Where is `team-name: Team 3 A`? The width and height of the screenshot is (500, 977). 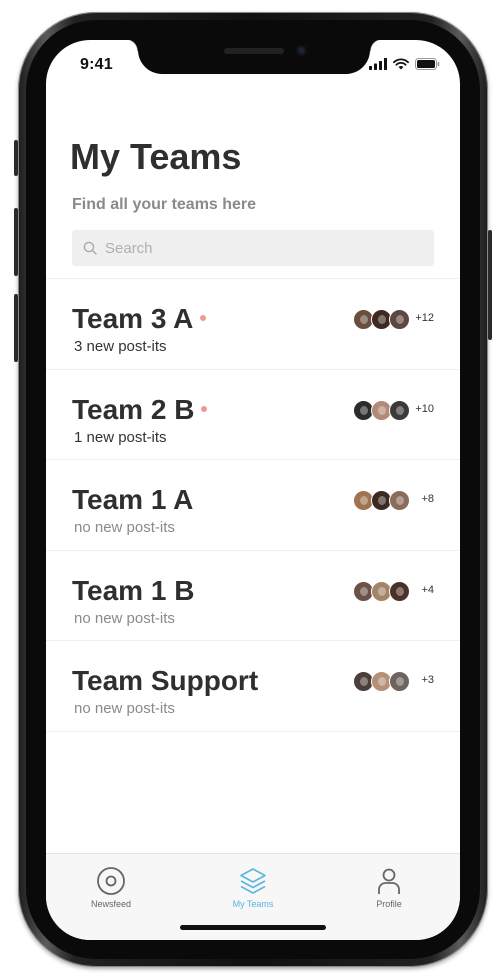 team-name: Team 3 A is located at coordinates (139, 319).